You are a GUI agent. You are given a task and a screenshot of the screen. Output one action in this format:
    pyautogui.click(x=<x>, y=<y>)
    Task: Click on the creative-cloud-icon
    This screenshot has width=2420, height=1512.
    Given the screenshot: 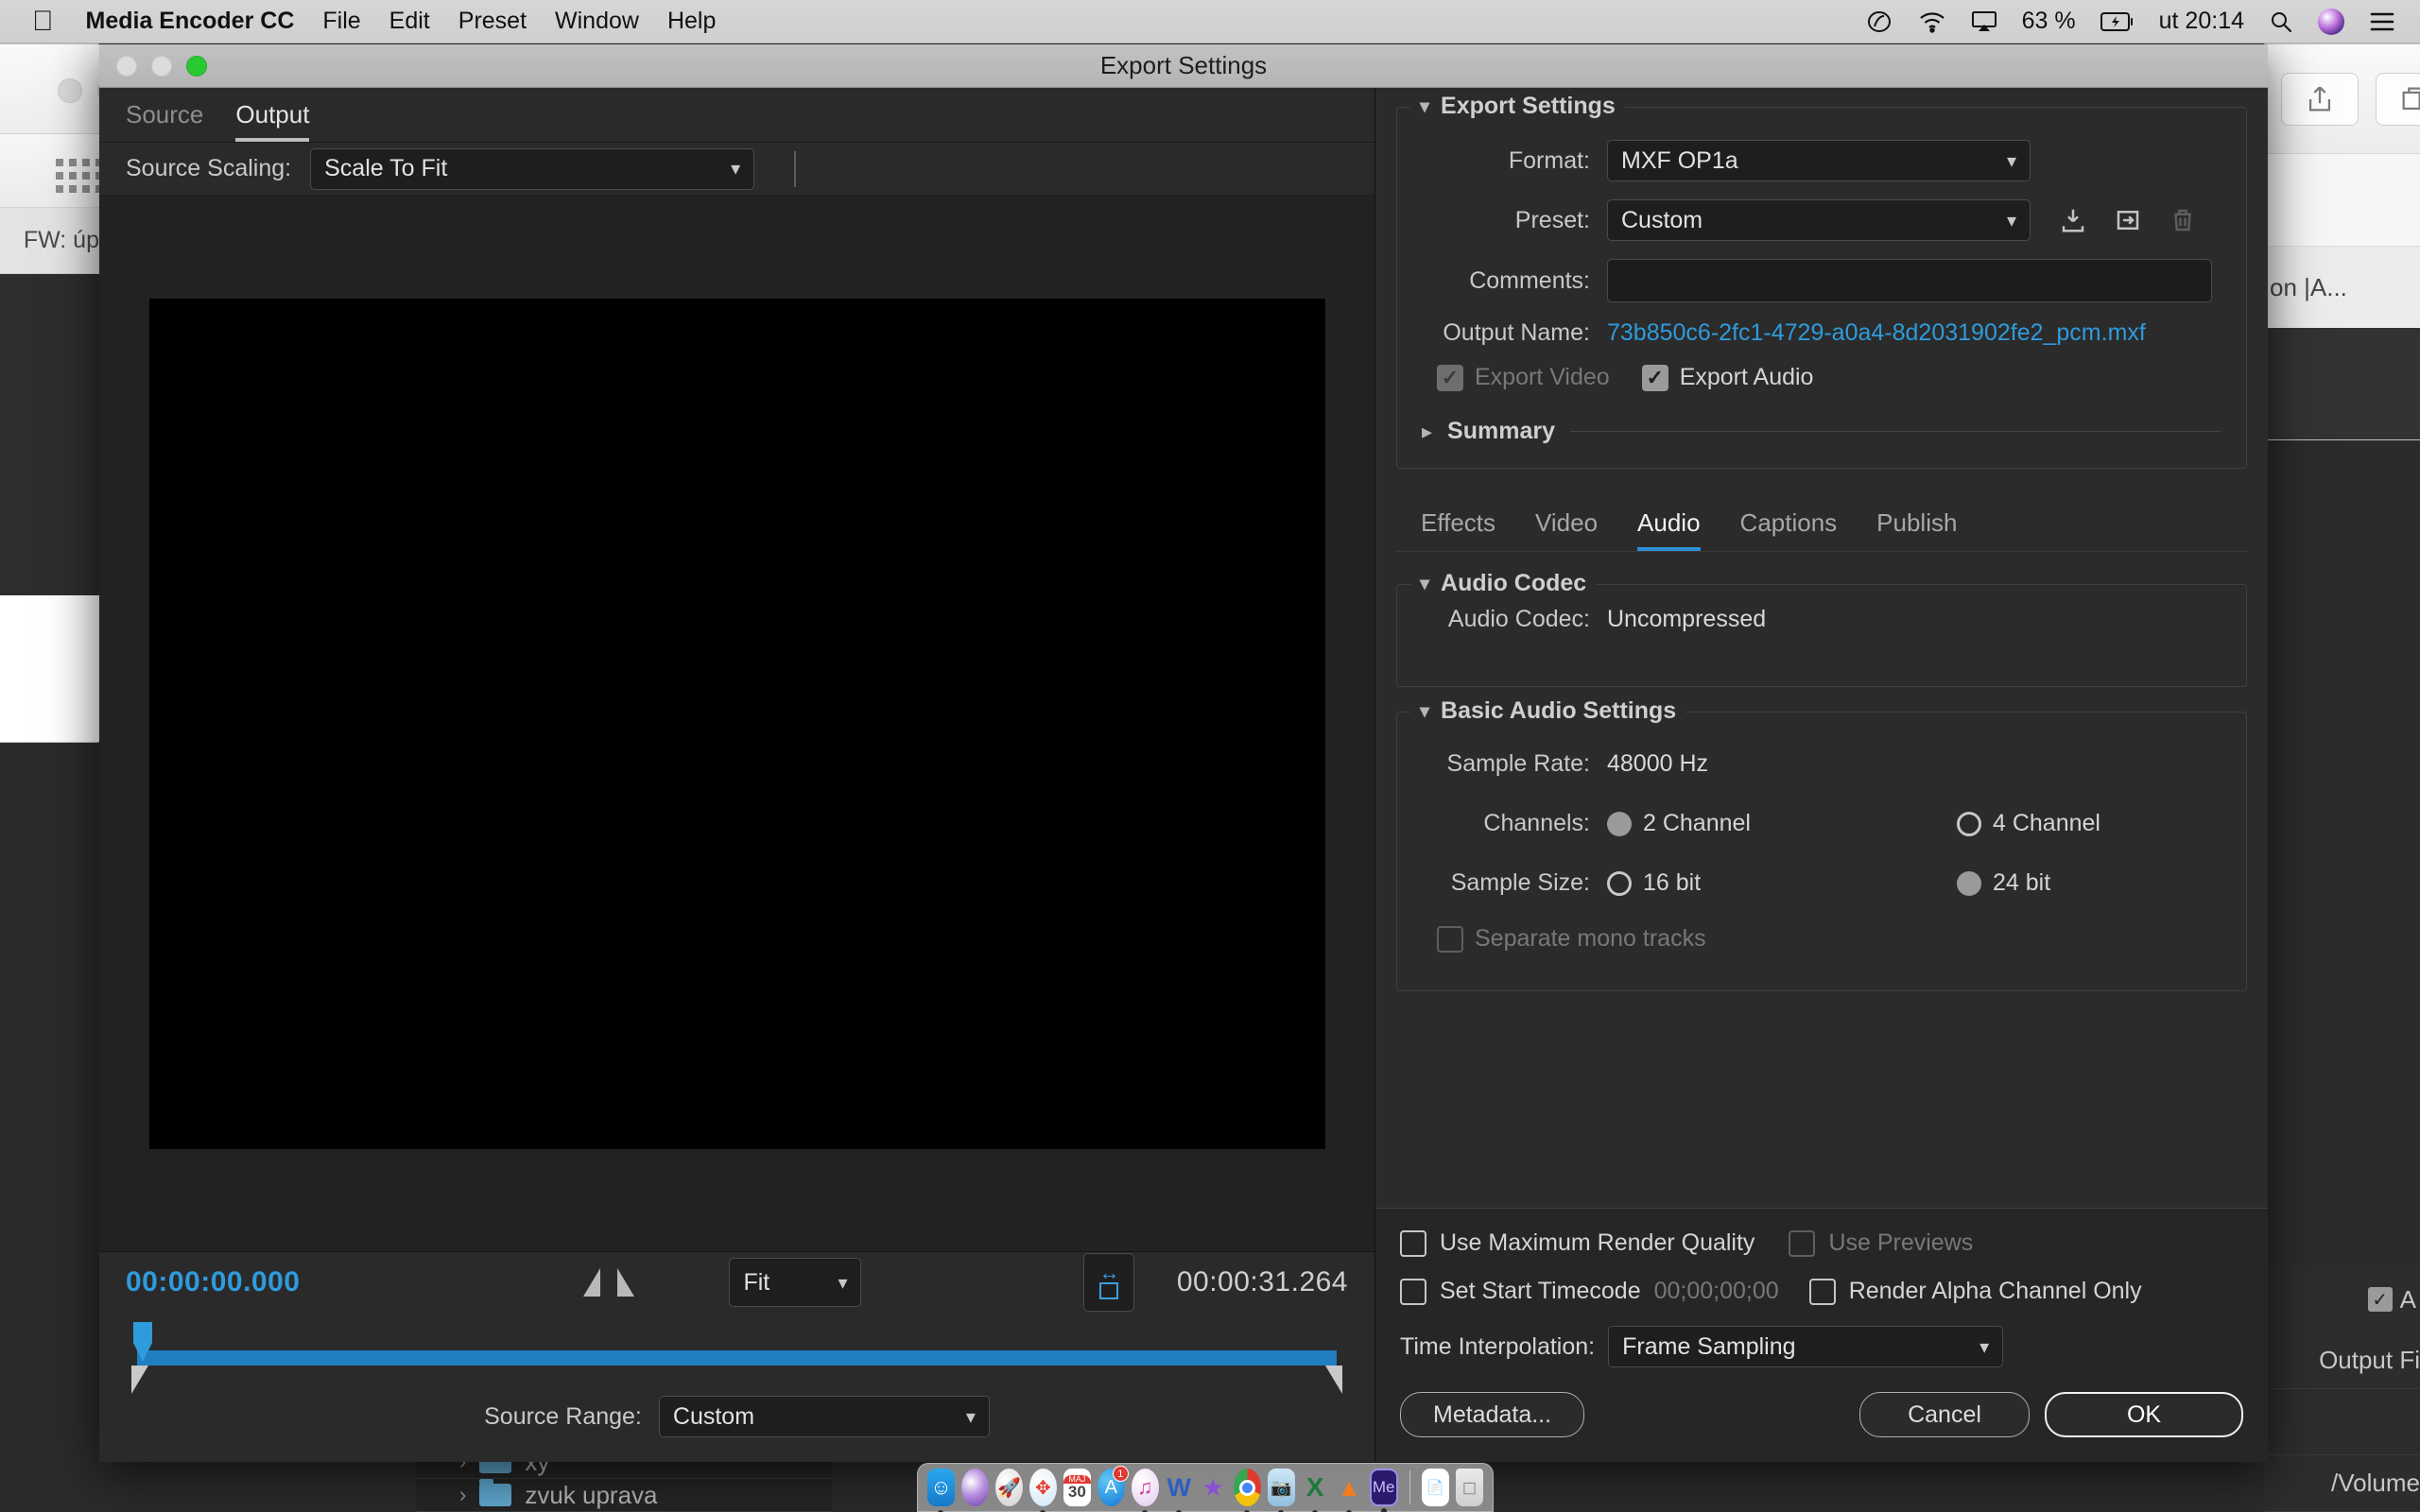 What is the action you would take?
    pyautogui.click(x=1879, y=21)
    